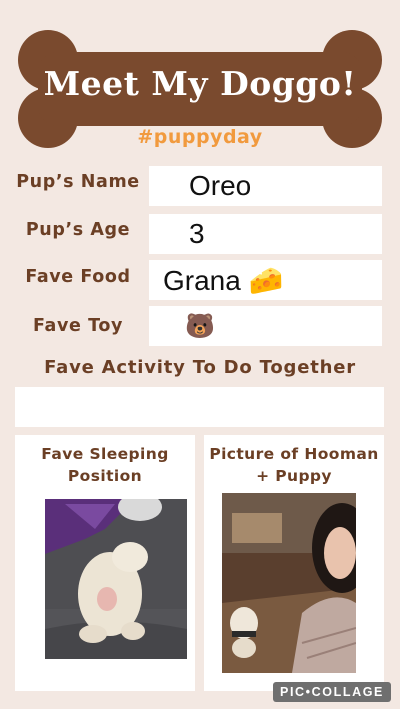 The height and width of the screenshot is (709, 400). I want to click on age-field: 3, so click(265, 234).